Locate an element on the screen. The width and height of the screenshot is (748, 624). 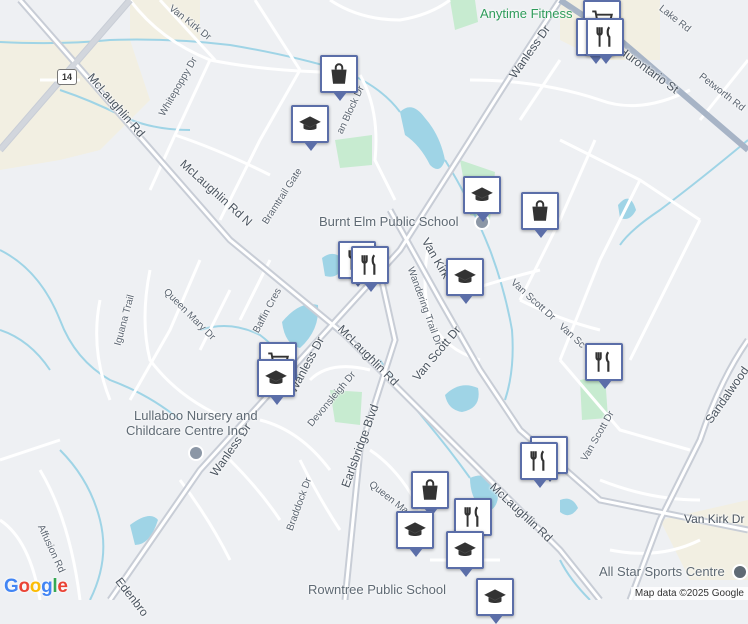
poi-rowntree-school: Rowntree Public School is located at coordinates (377, 589).